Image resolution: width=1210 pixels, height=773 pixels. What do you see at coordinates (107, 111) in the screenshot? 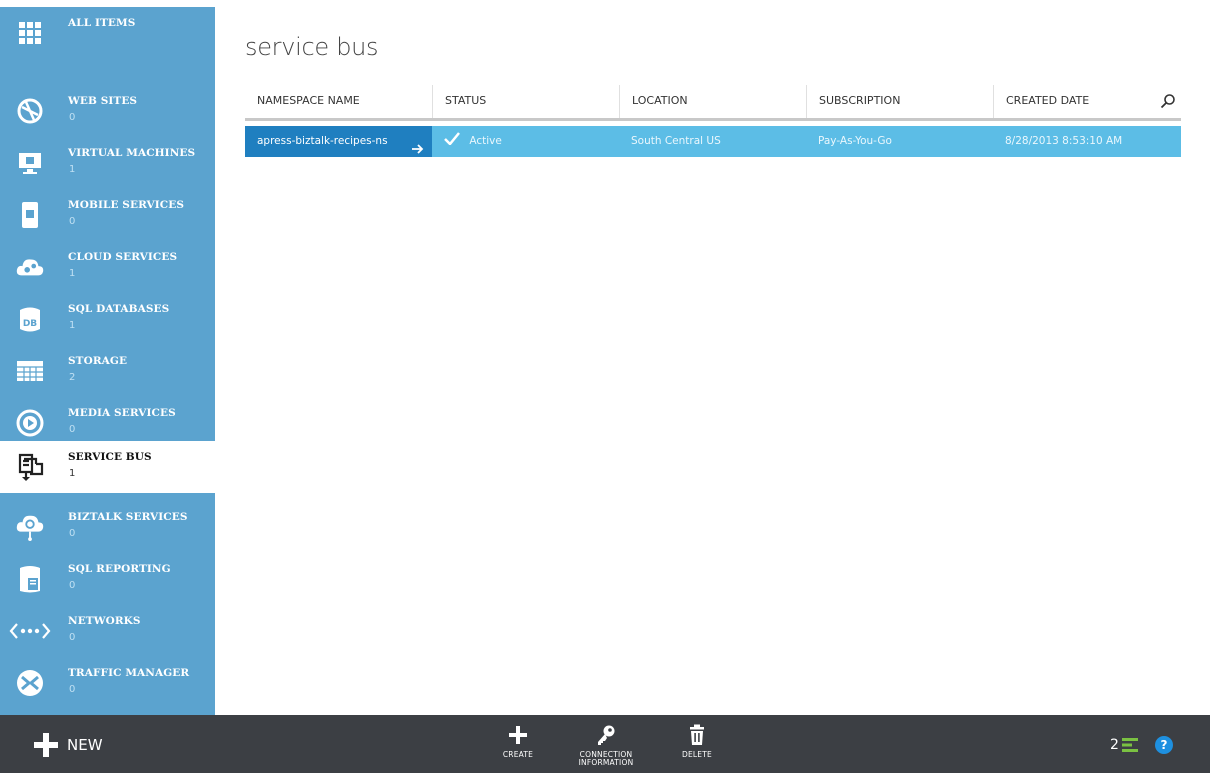
I see `sidebar-item-web-sites: WEB SITES 0` at bounding box center [107, 111].